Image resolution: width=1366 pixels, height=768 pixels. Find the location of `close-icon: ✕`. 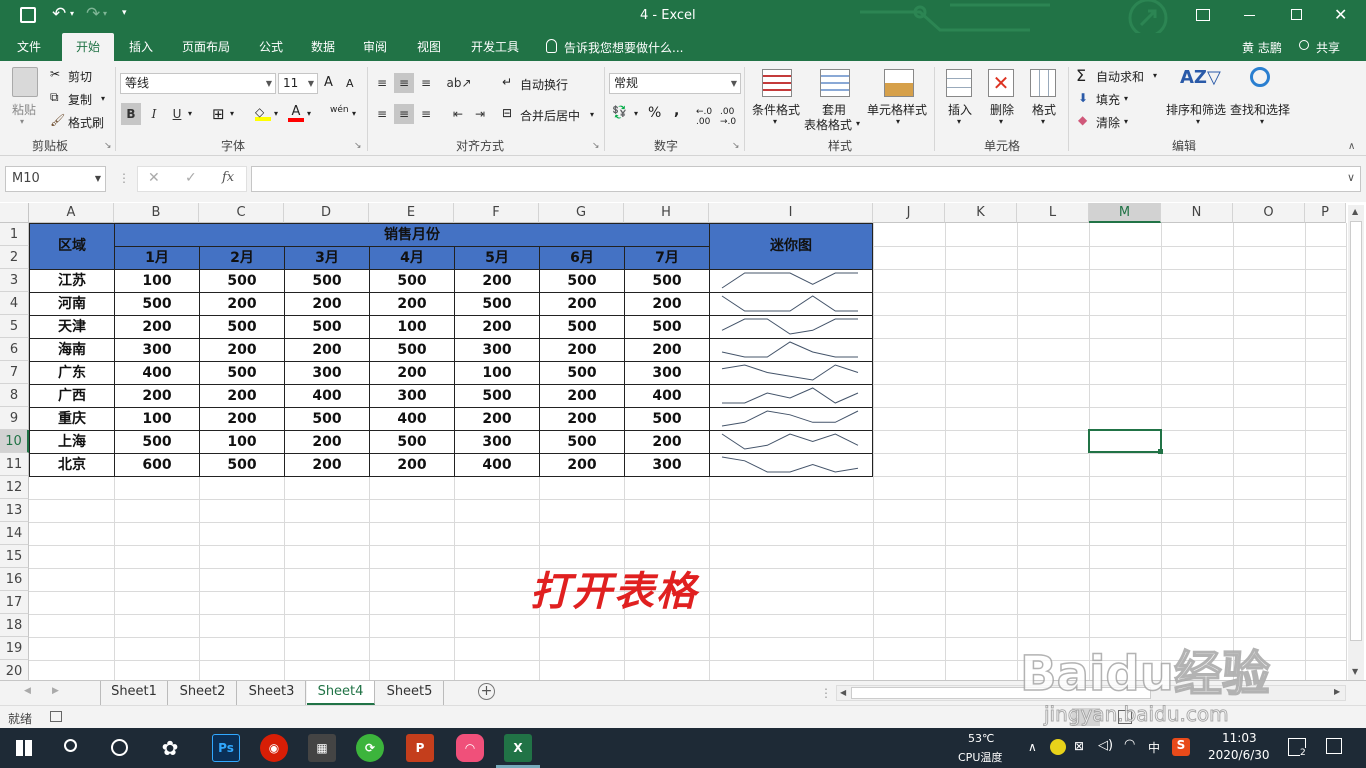

close-icon: ✕ is located at coordinates (1340, 14).